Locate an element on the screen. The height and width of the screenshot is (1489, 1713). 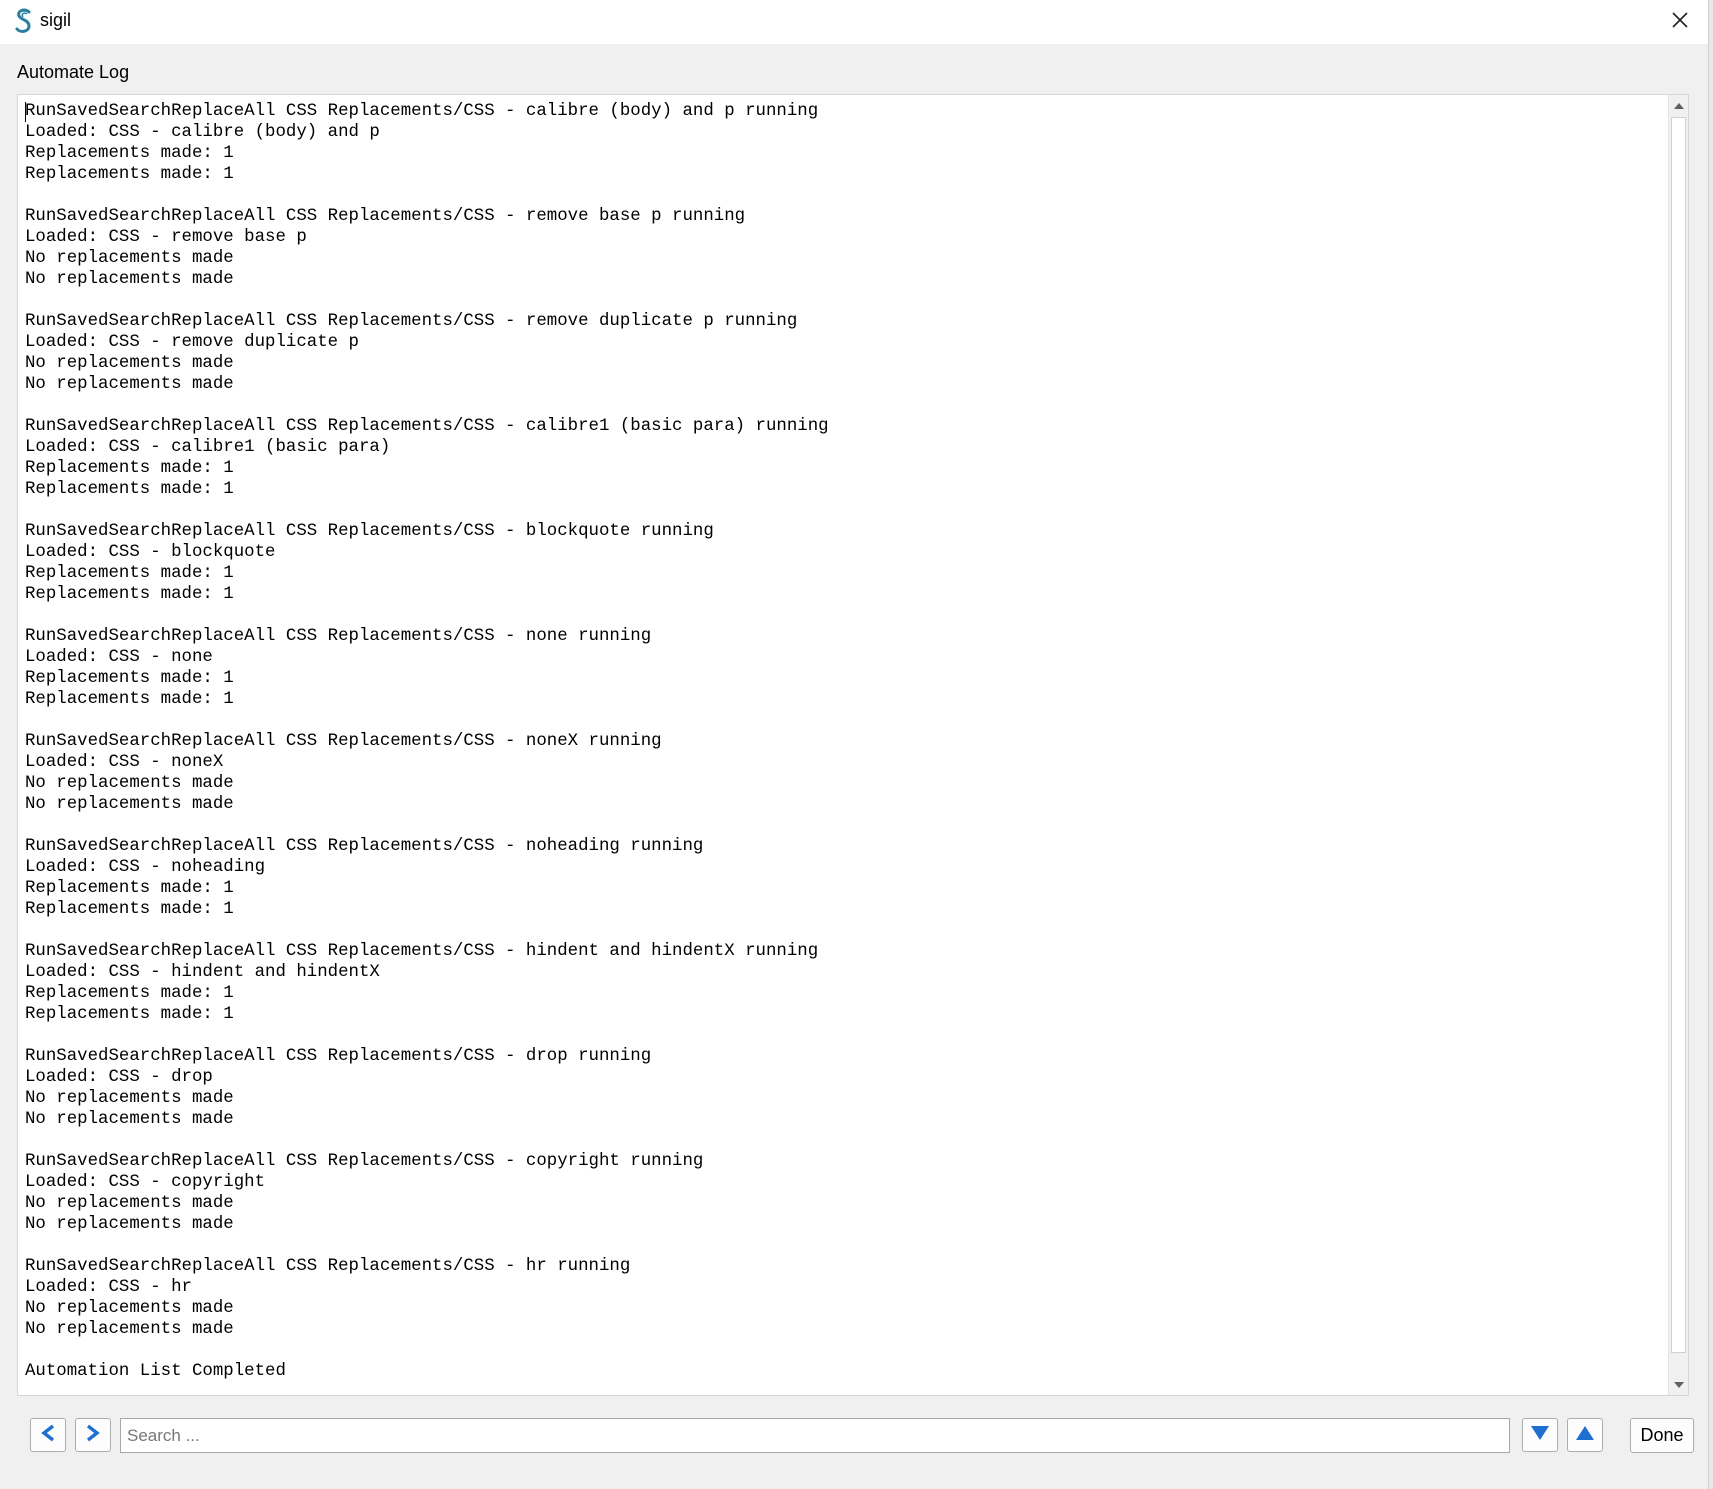
close-button is located at coordinates (1680, 22).